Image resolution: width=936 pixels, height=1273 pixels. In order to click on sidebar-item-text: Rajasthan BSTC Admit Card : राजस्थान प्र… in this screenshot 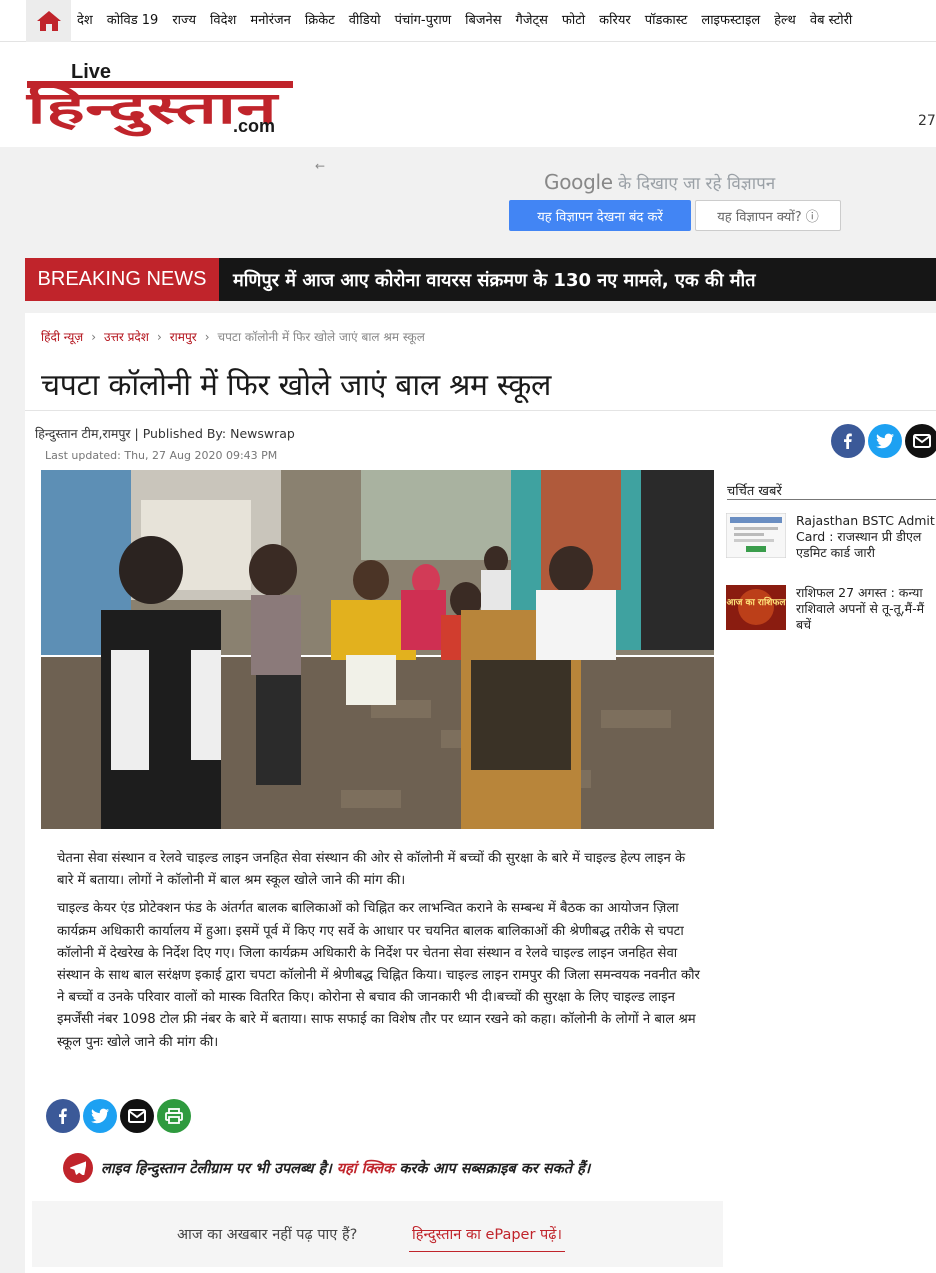, I will do `click(866, 537)`.